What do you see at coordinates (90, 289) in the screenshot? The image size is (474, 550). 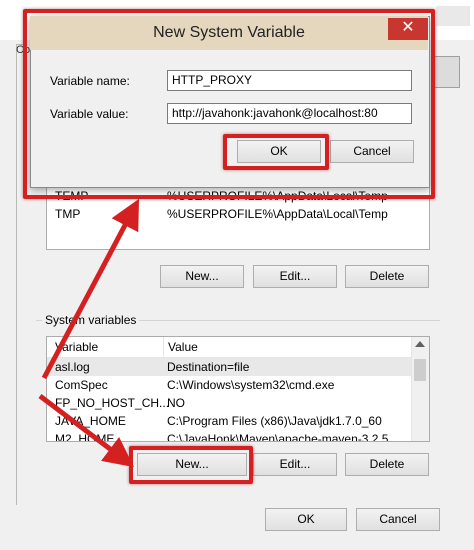 I see `arrow-up-to-dialog` at bounding box center [90, 289].